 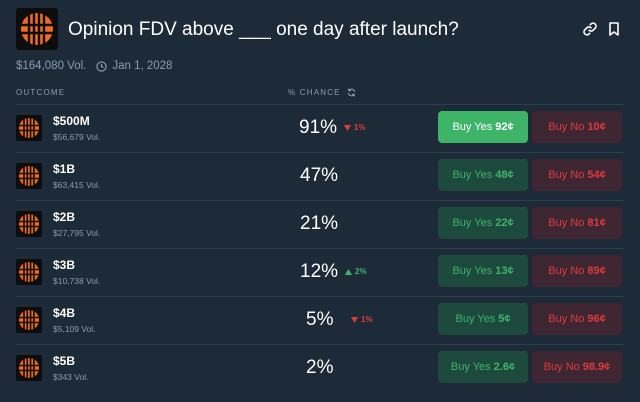 What do you see at coordinates (504, 175) in the screenshot?
I see `buy-yes-price: 48¢` at bounding box center [504, 175].